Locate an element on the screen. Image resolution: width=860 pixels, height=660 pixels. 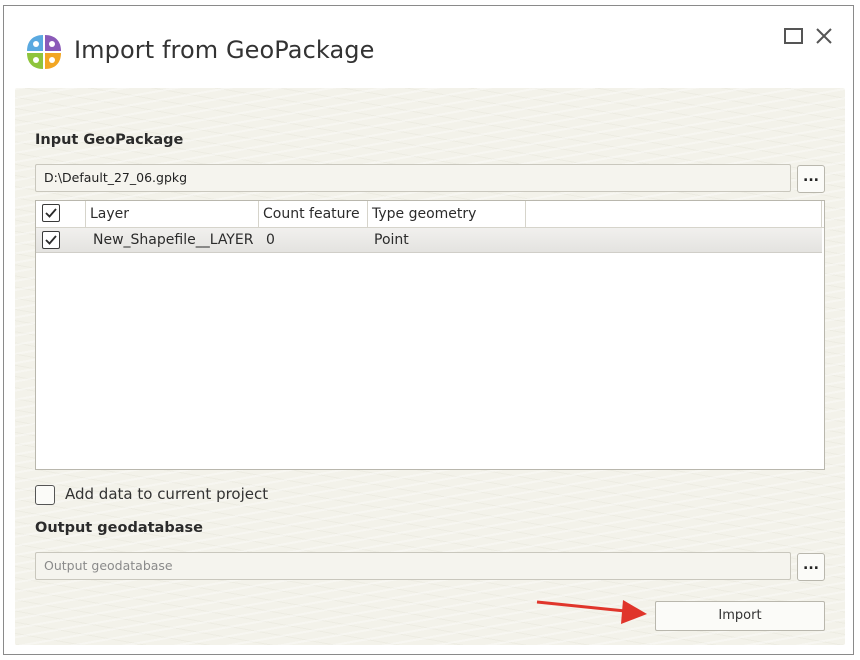
column-header-filler is located at coordinates (674, 214).